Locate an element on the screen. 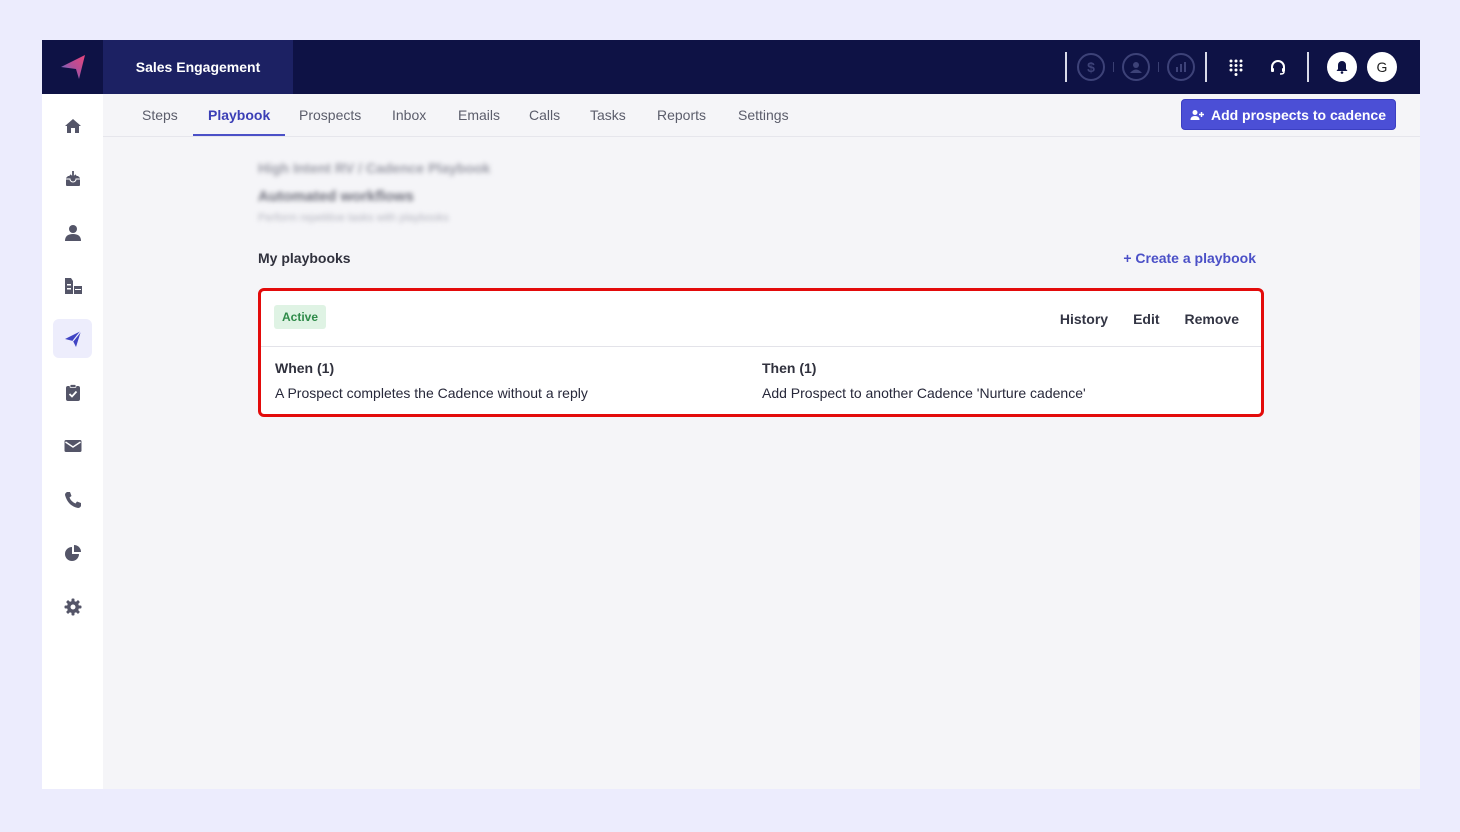 The width and height of the screenshot is (1460, 832). add-prospects-button: Add prospects to cadence is located at coordinates (1288, 114).